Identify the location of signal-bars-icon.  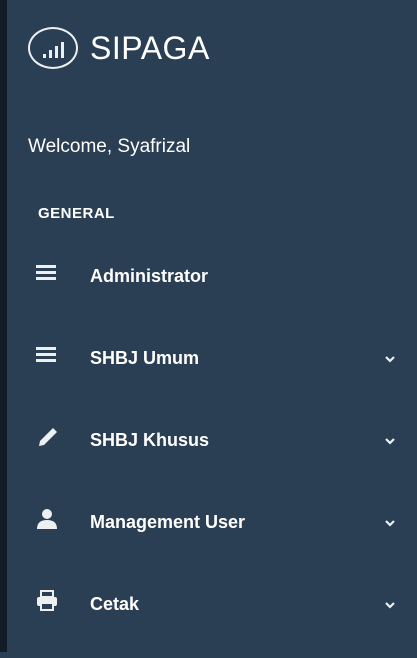
(53, 48).